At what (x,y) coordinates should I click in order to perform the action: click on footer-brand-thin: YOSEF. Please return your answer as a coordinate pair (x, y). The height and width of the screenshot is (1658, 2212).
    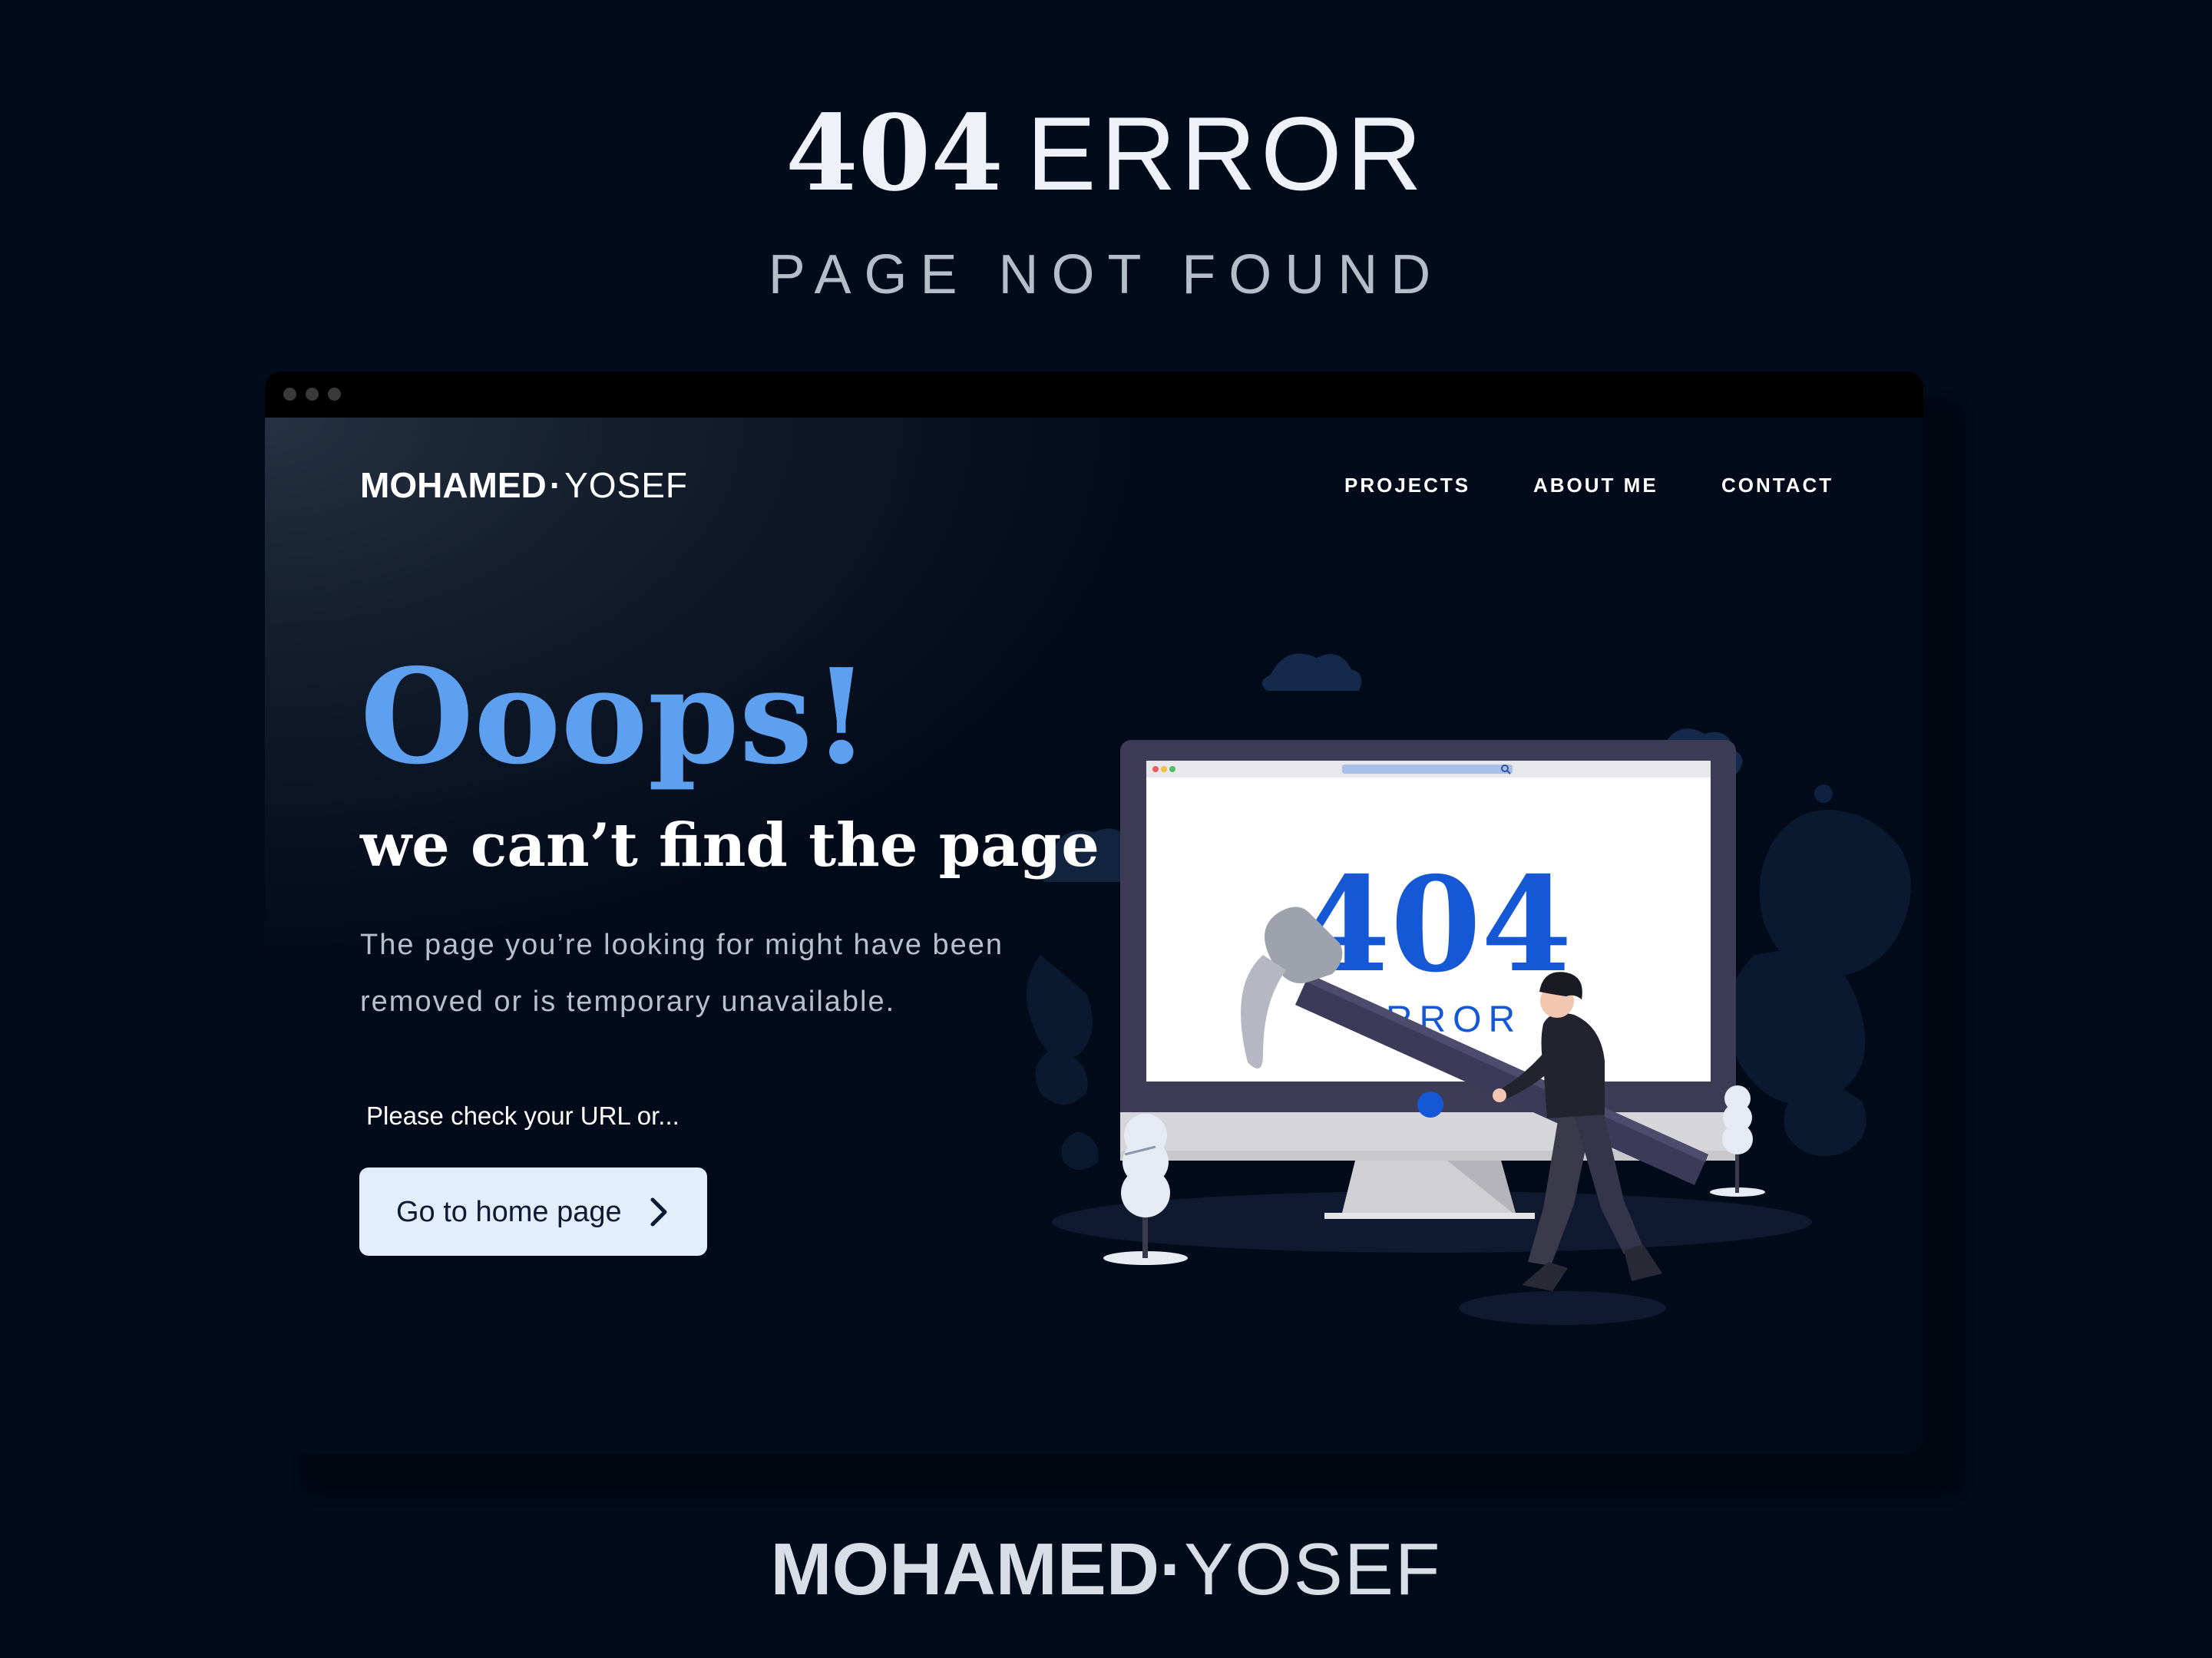
    Looking at the image, I should click on (1313, 1569).